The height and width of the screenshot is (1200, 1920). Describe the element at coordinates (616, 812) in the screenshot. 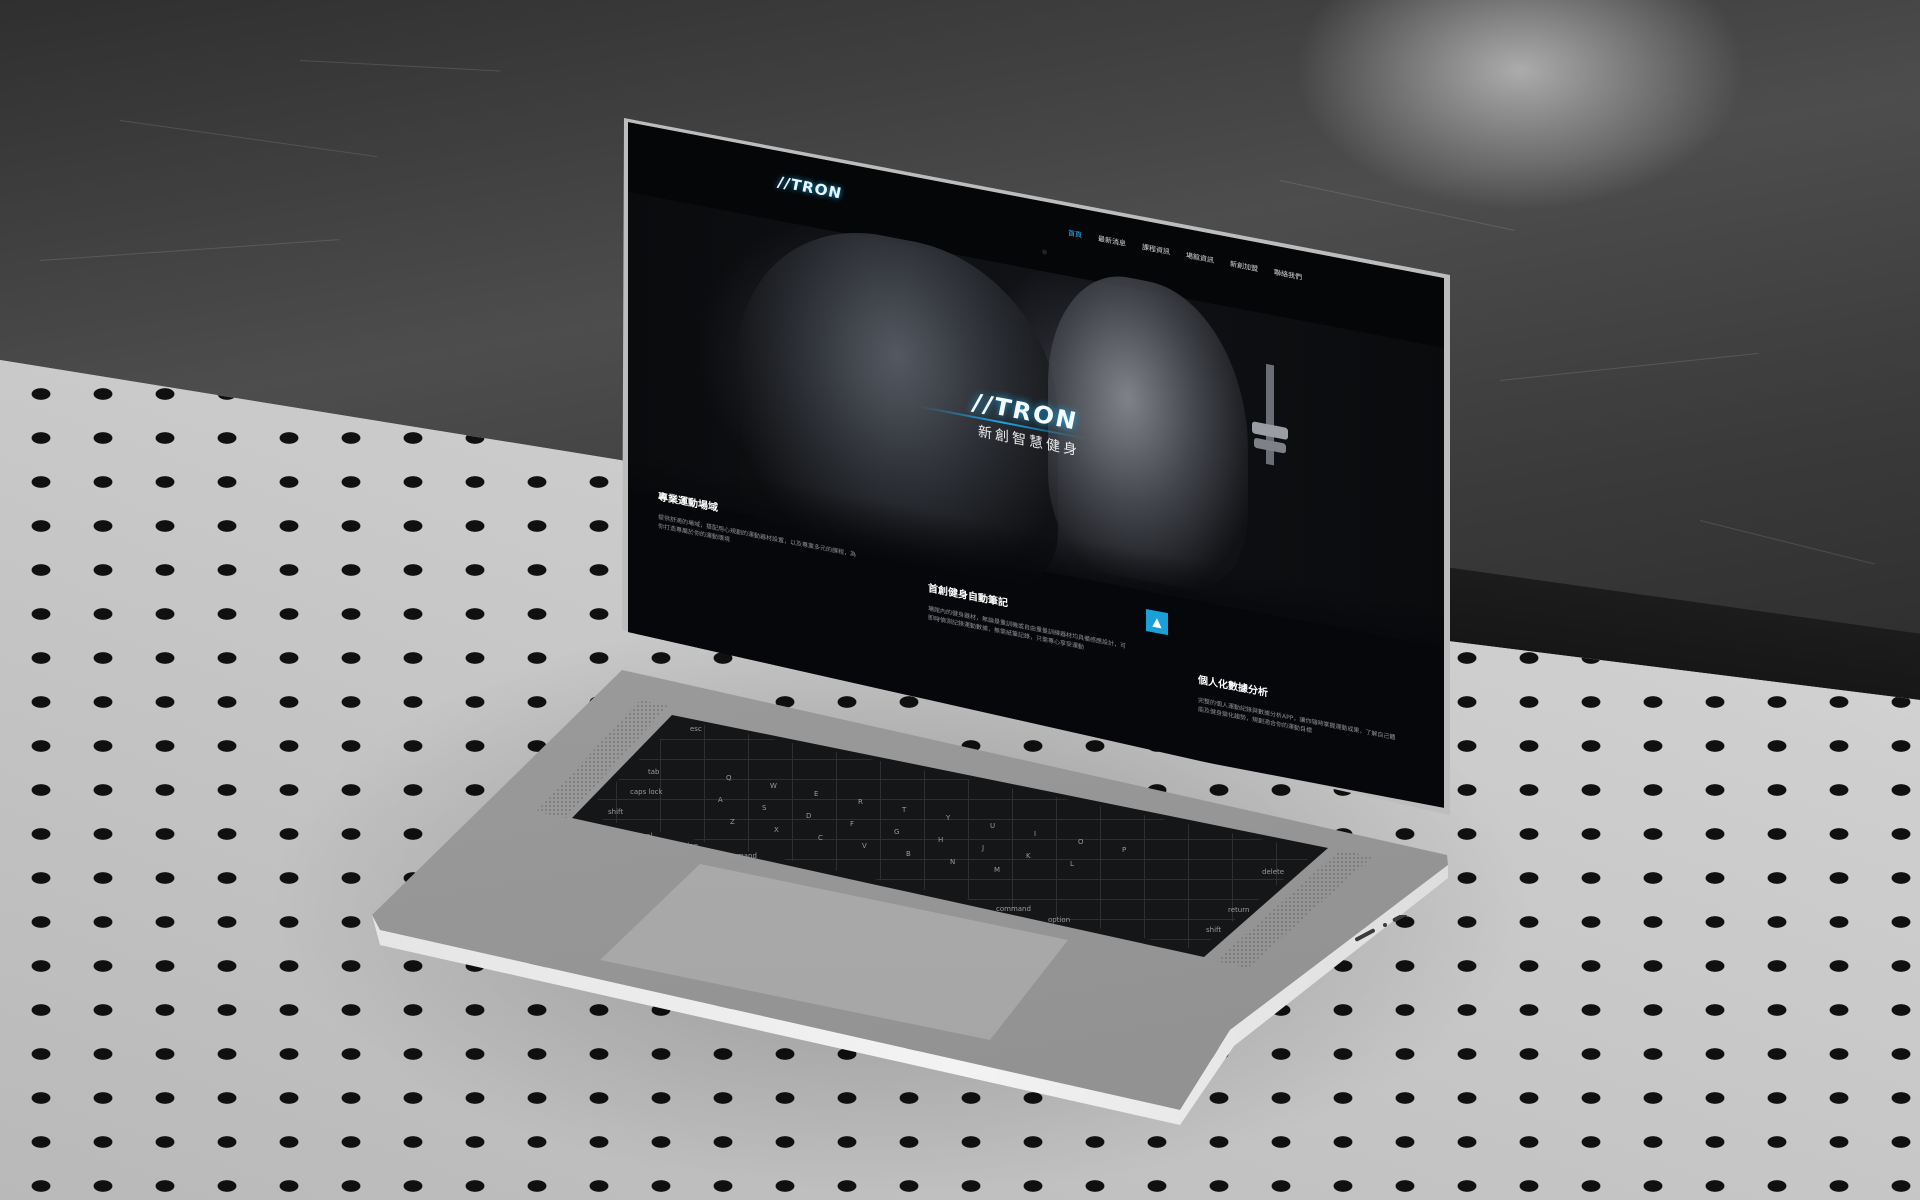

I see `key-shift-left: shift` at that location.